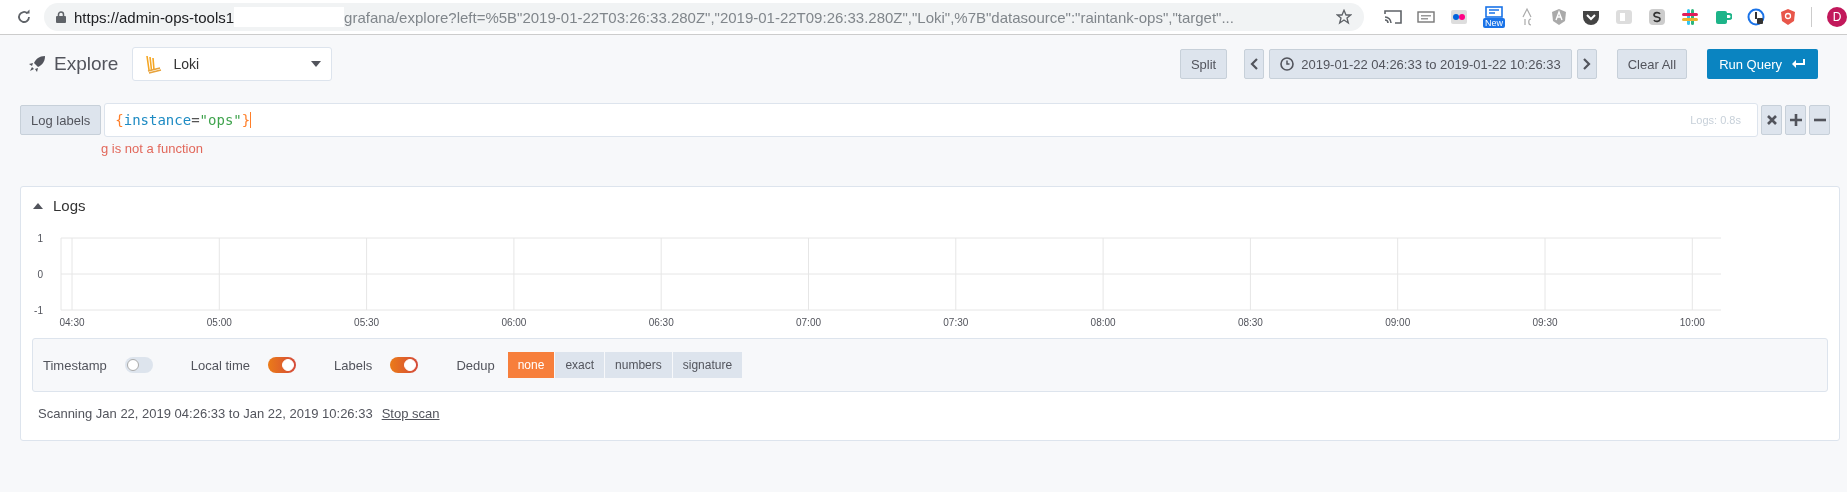  Describe the element at coordinates (1545, 322) in the screenshot. I see `axis-label: 09:30` at that location.